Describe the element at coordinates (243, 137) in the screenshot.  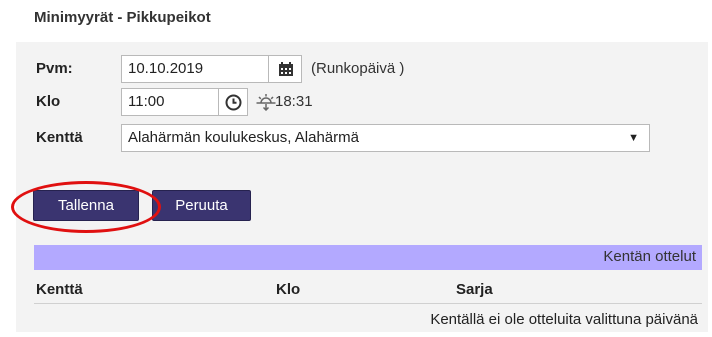
I see `field-select-value: Alahärmän koulukeskus, Alahärmä` at that location.